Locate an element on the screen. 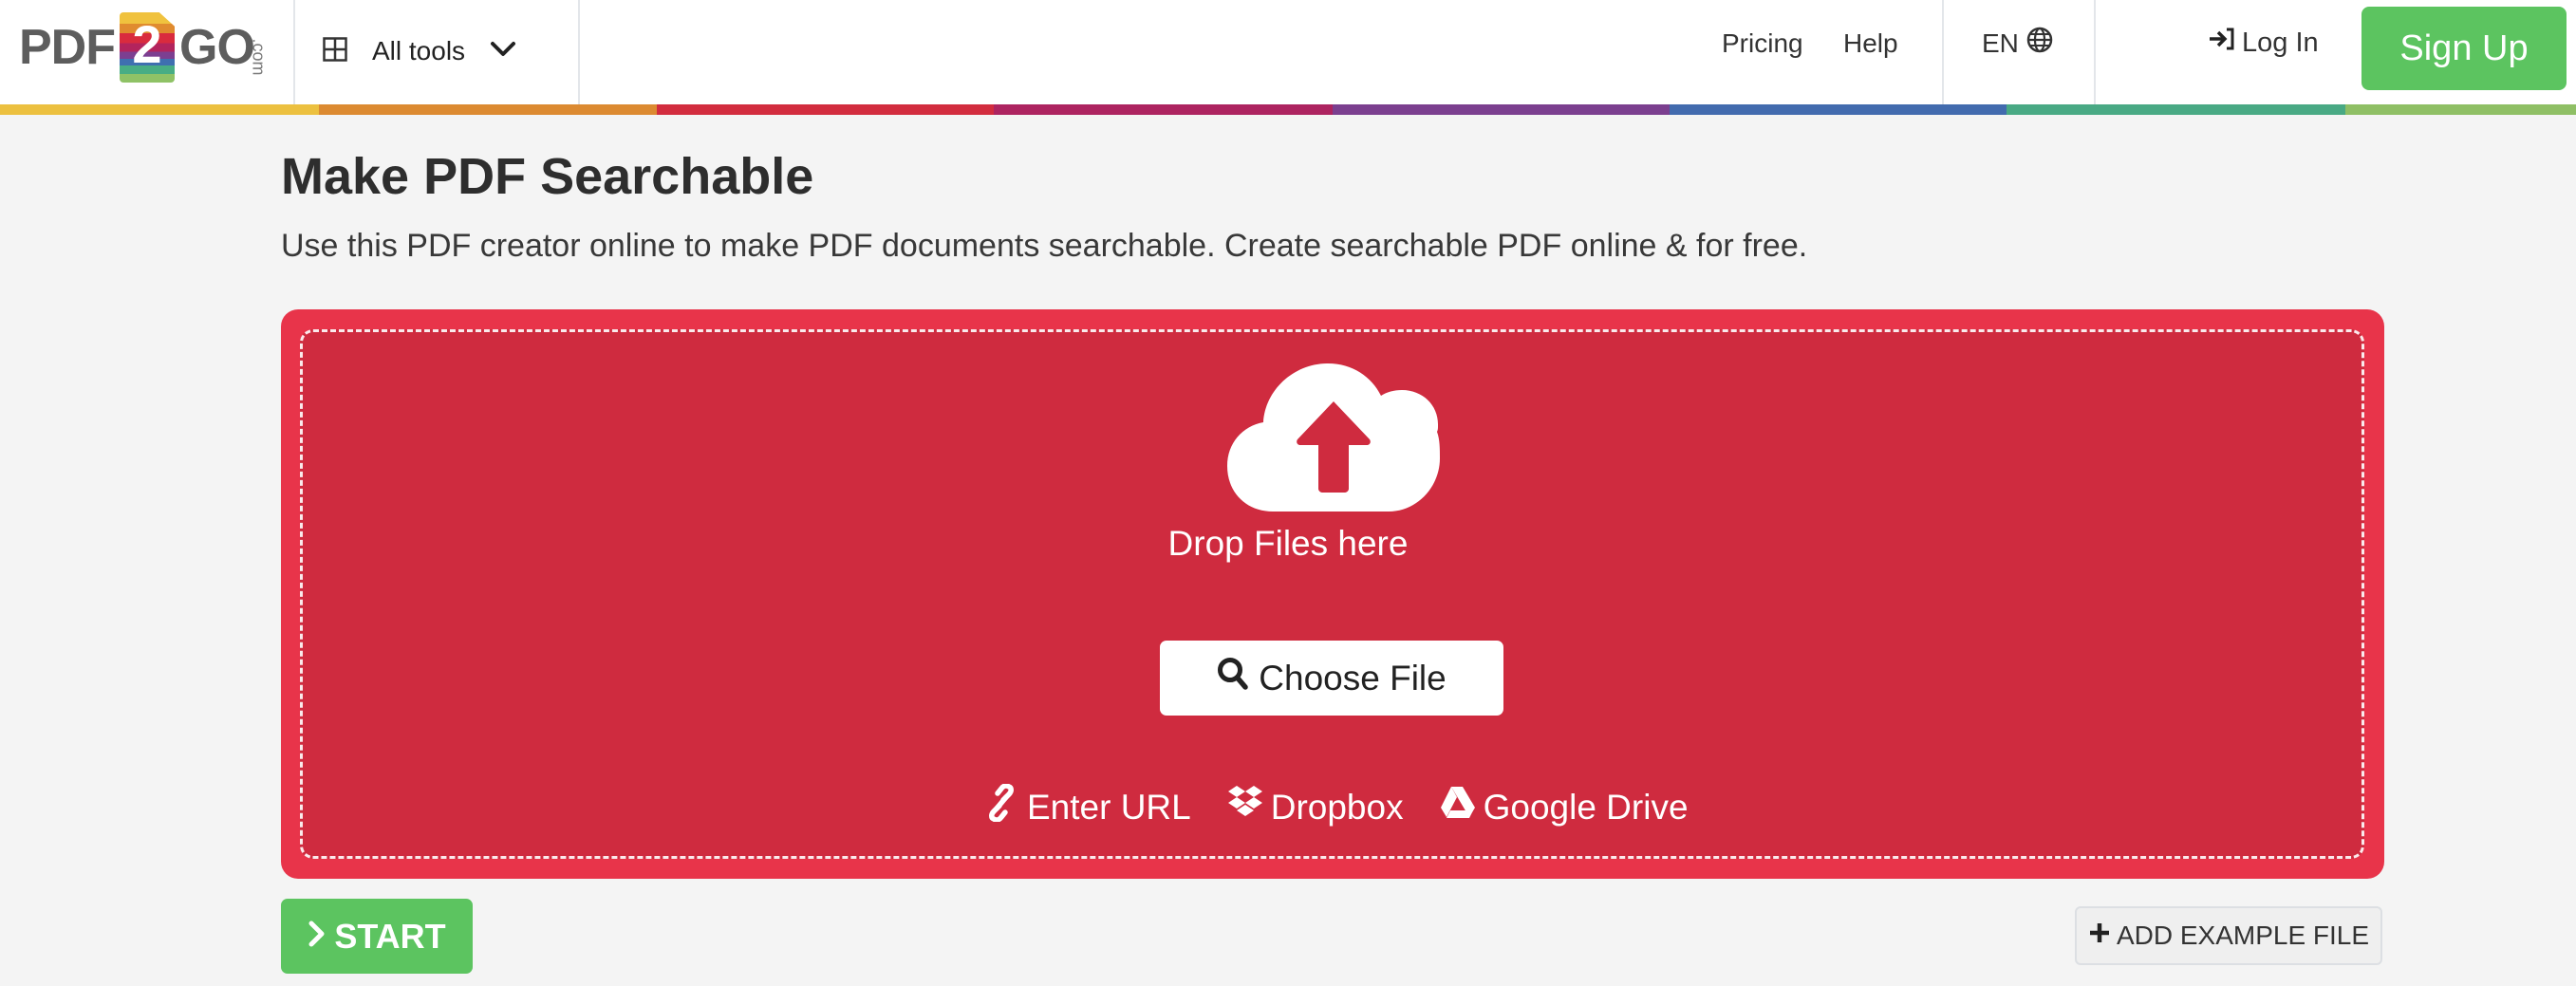 The image size is (2576, 986). all-tools-label: All tools is located at coordinates (419, 51).